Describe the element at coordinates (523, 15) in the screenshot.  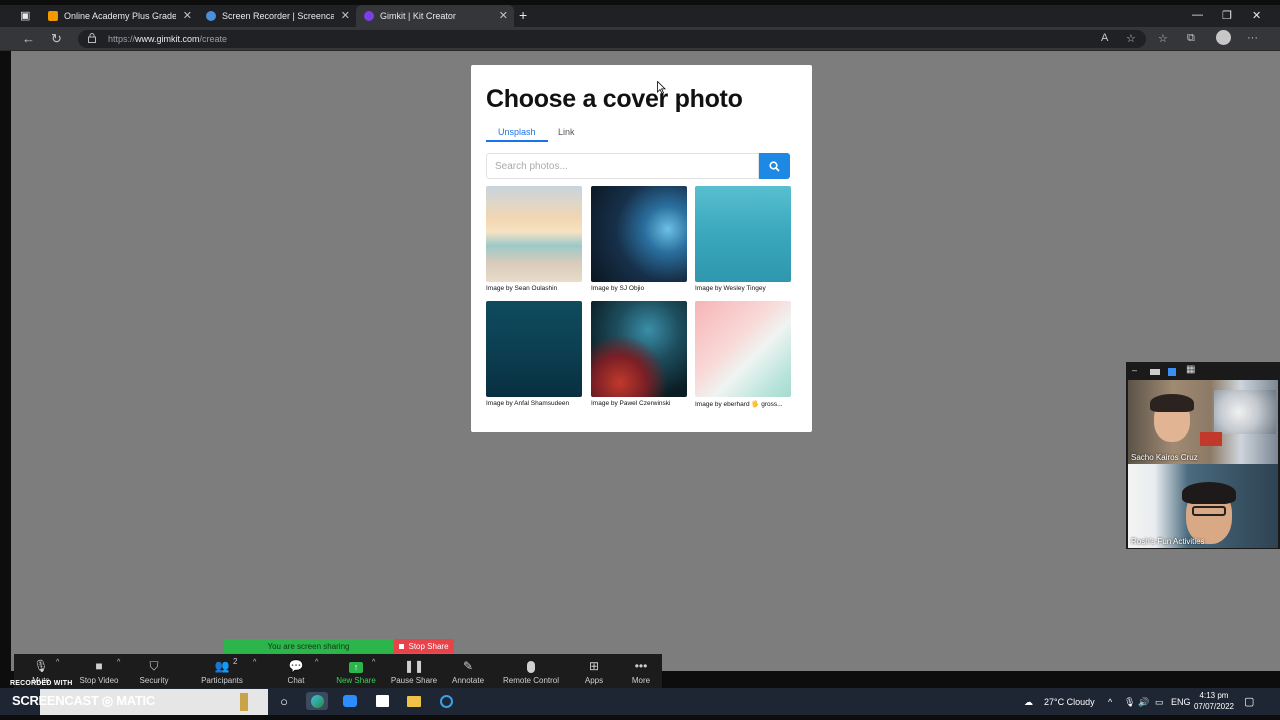
I see `new-tab-button: +` at that location.